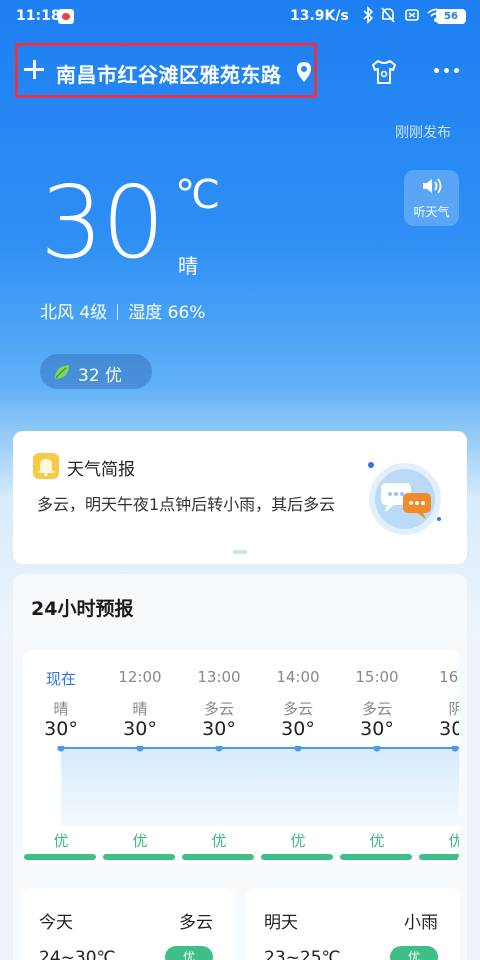 The image size is (480, 960). Describe the element at coordinates (60, 679) in the screenshot. I see `hour-time: 现在` at that location.